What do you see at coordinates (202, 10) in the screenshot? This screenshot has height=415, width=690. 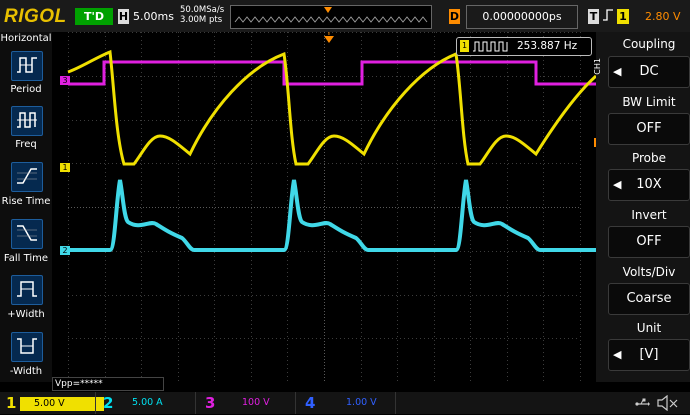 I see `sample-rate: 50.0MSa/s` at bounding box center [202, 10].